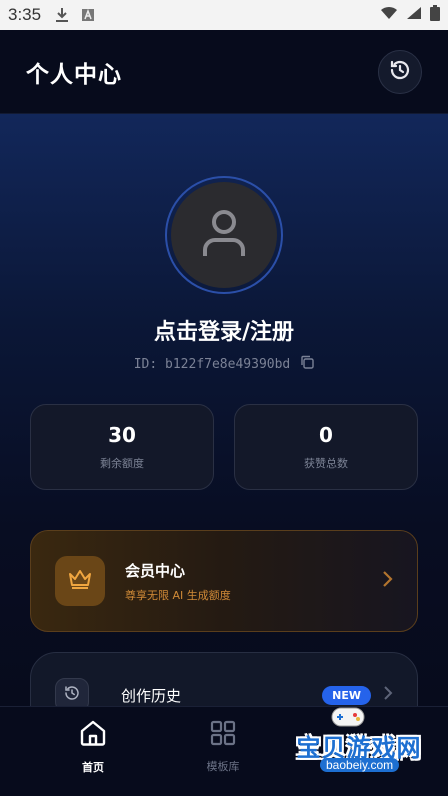 This screenshot has height=796, width=448. I want to click on status-time: 3:35, so click(25, 14).